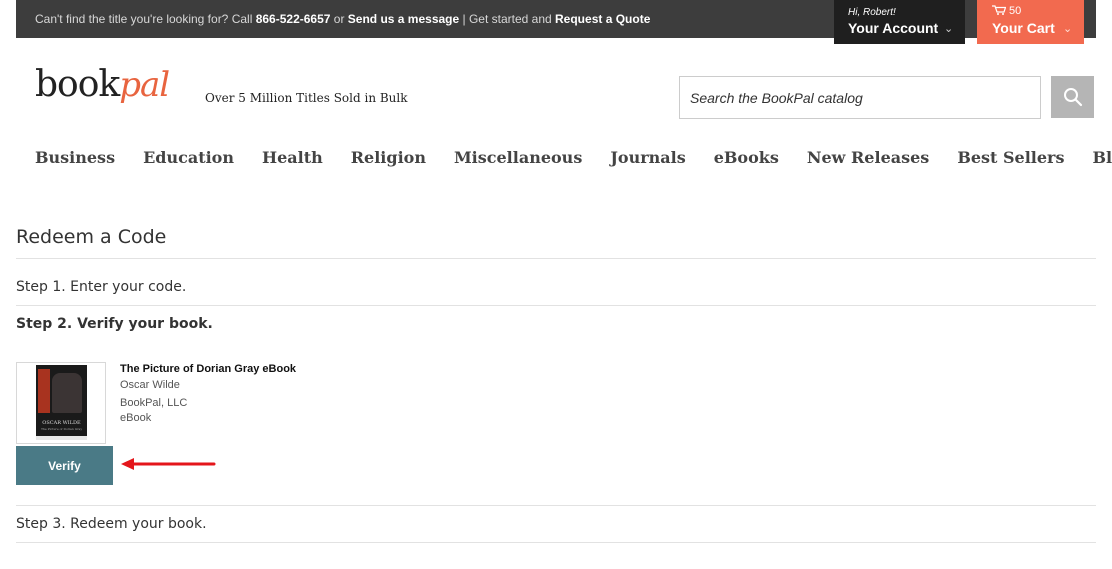 The width and height of the screenshot is (1112, 569). I want to click on book-format: eBook, so click(136, 418).